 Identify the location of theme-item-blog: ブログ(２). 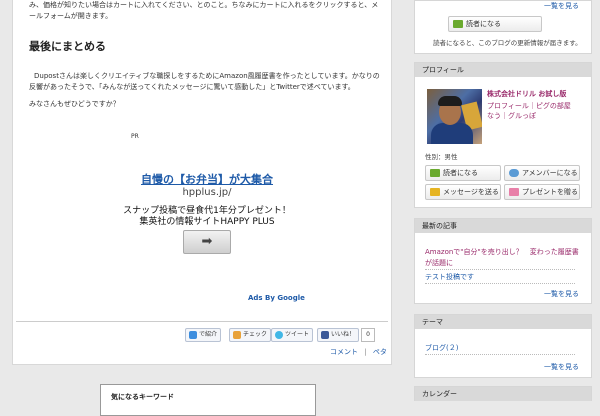
(441, 348).